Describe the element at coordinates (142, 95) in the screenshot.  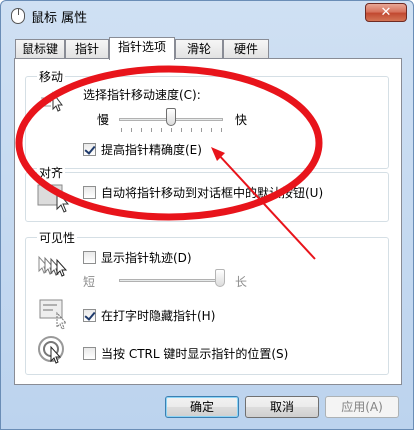
I see `speed-label: 选择指针移动速度(C):` at that location.